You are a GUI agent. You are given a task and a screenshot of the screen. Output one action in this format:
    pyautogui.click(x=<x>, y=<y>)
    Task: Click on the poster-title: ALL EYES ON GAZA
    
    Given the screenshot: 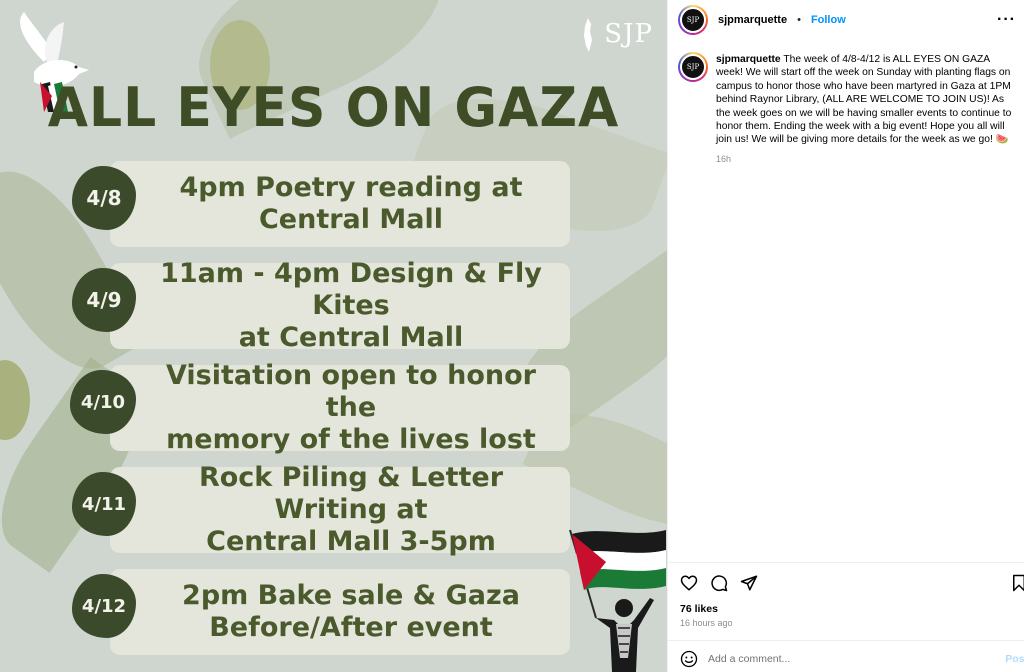 What is the action you would take?
    pyautogui.click(x=333, y=108)
    